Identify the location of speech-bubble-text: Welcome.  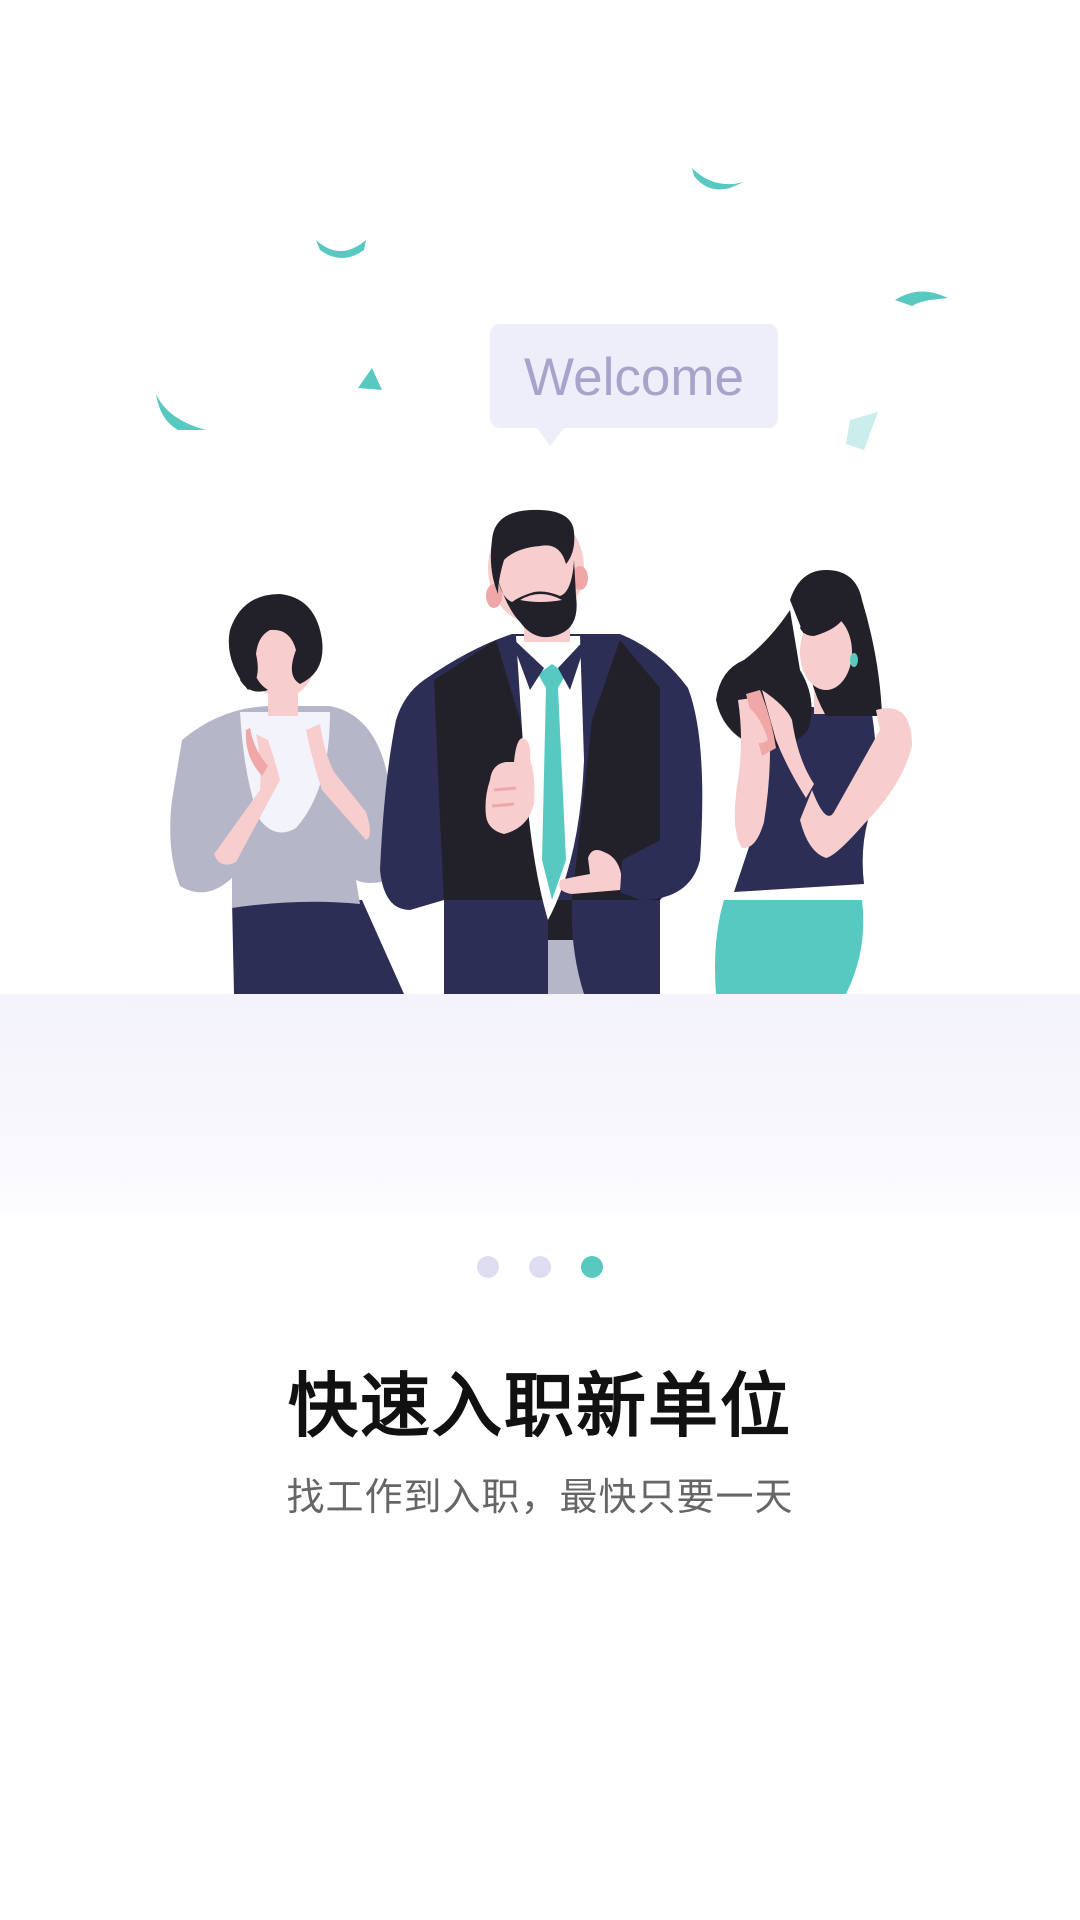
(634, 377).